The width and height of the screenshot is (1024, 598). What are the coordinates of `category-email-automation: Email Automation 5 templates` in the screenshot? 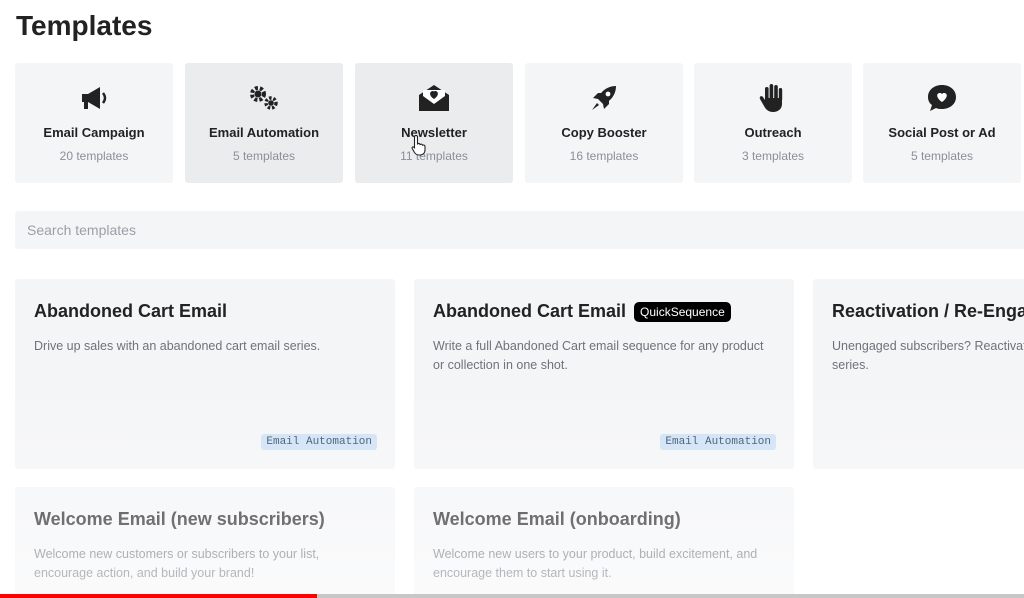 It's located at (264, 123).